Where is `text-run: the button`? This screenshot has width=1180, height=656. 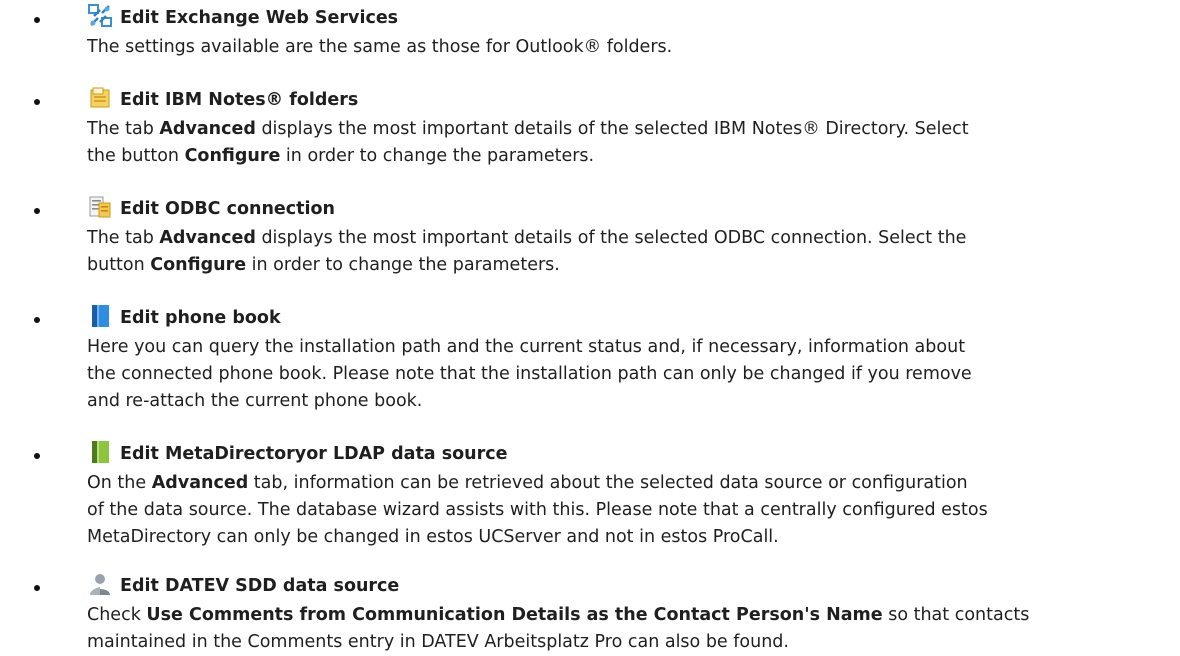 text-run: the button is located at coordinates (136, 156).